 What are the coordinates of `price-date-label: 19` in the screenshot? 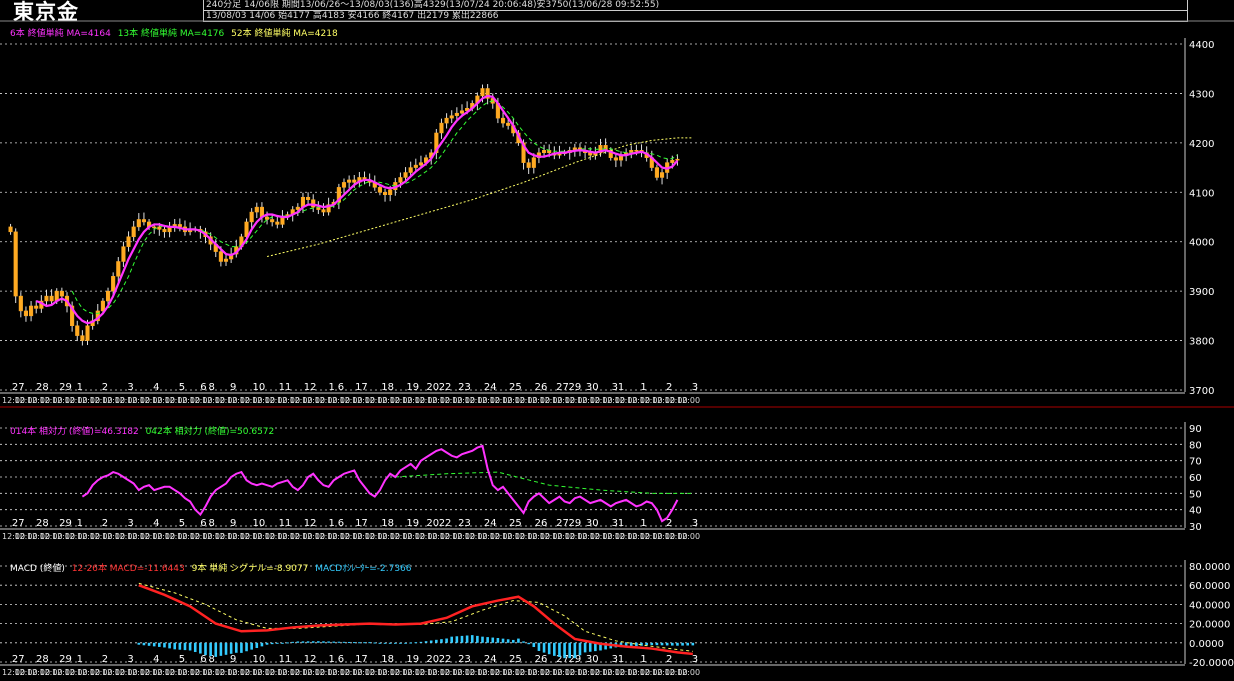 It's located at (412, 387).